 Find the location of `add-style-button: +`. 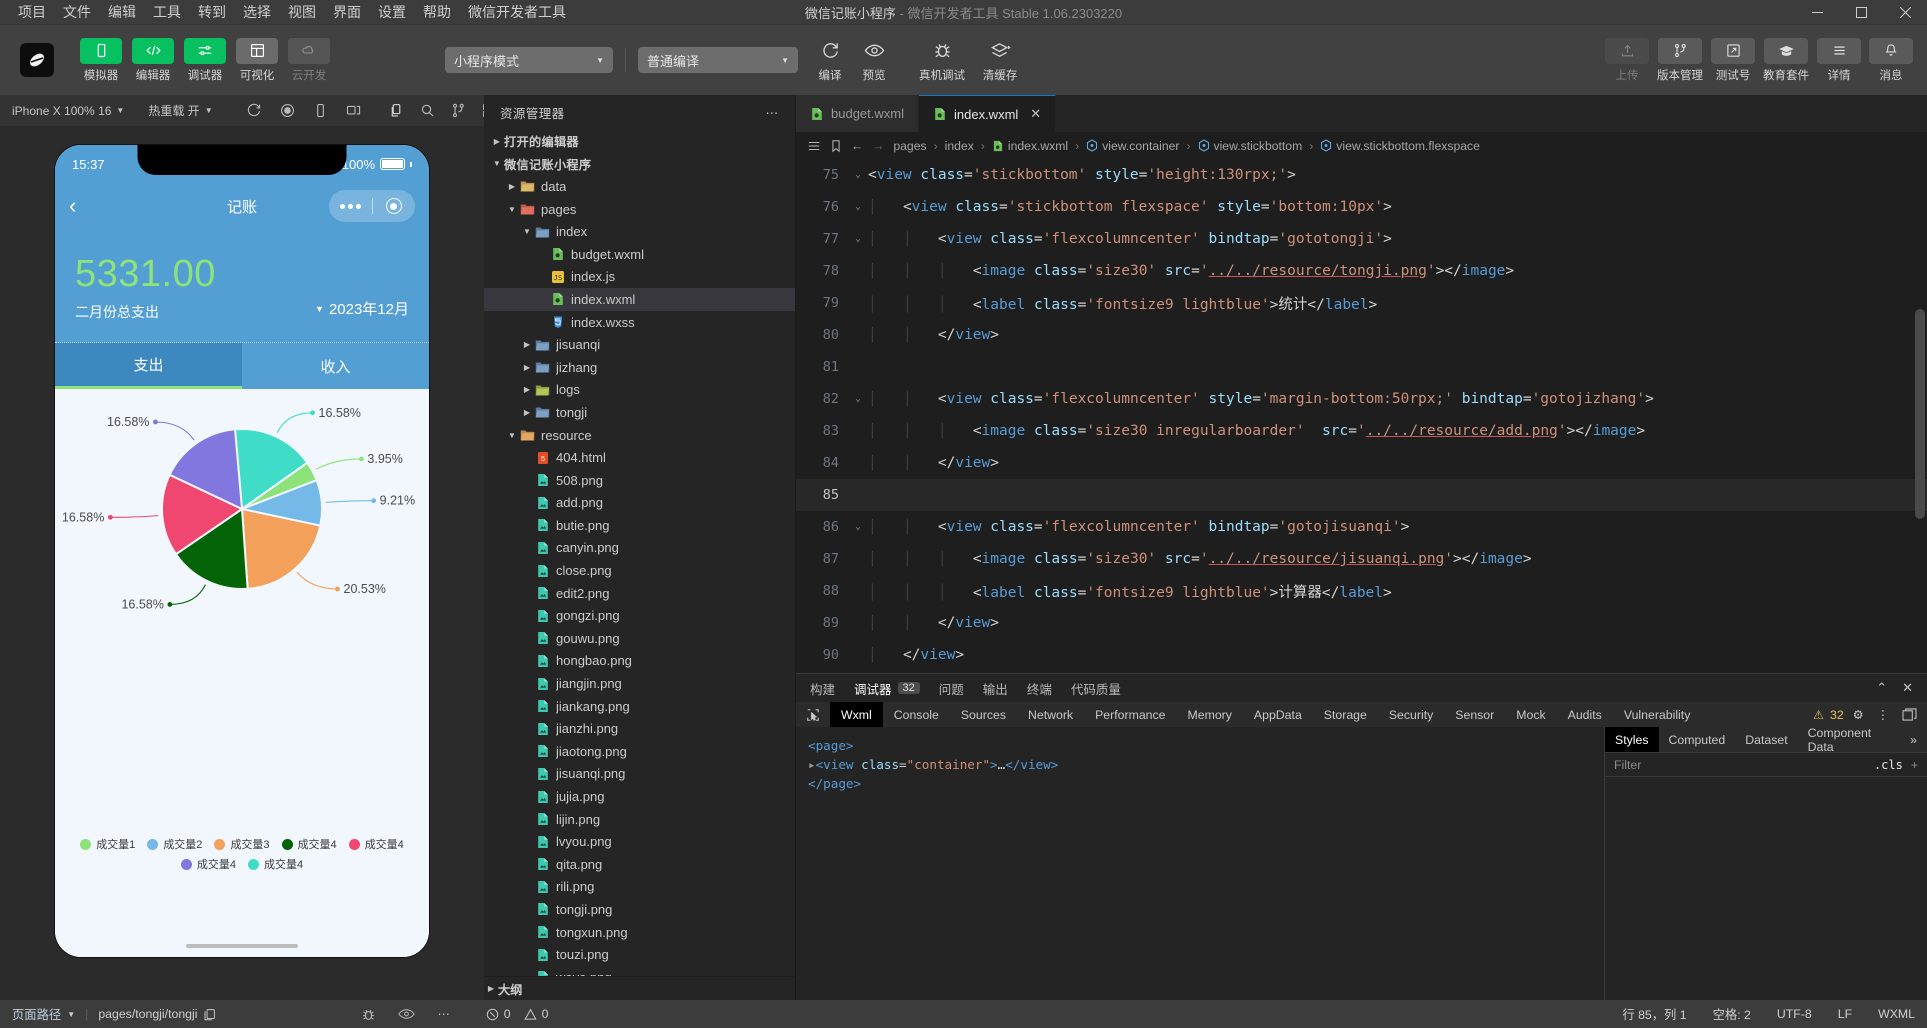

add-style-button: + is located at coordinates (1914, 765).